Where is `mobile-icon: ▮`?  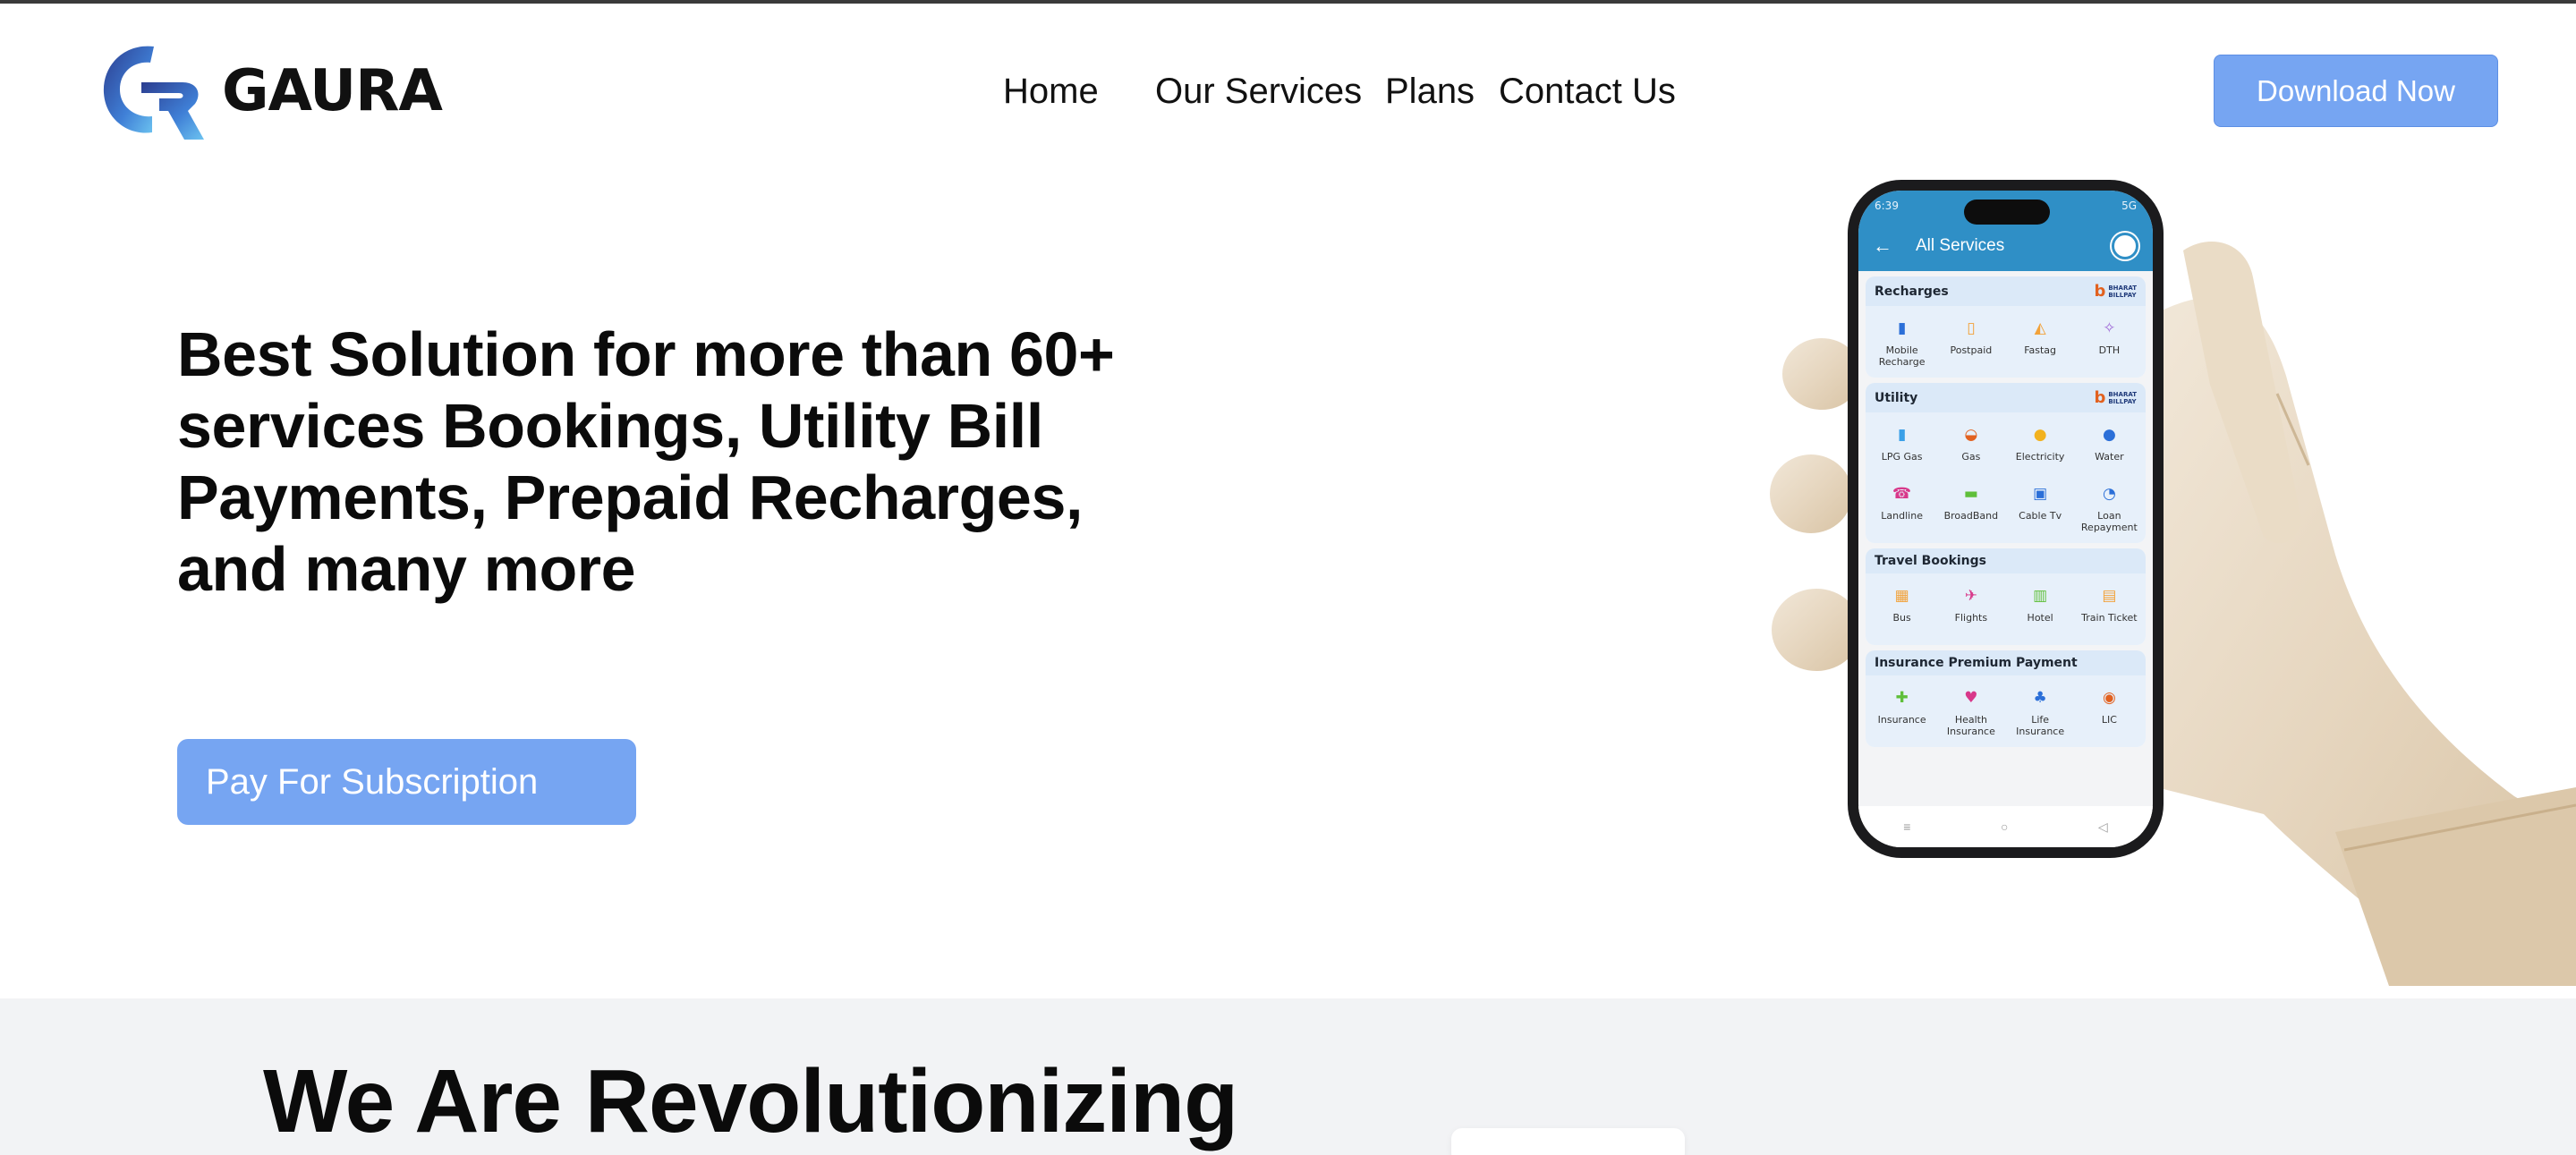
mobile-icon: ▮ is located at coordinates (1902, 327).